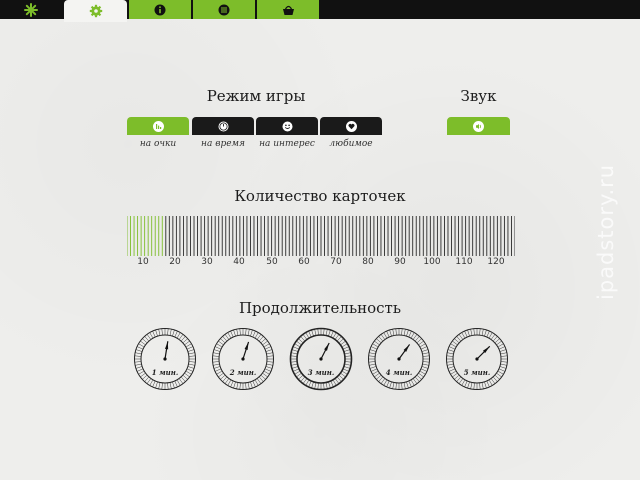 This screenshot has width=640, height=480. I want to click on bar-chart-icon, so click(158, 126).